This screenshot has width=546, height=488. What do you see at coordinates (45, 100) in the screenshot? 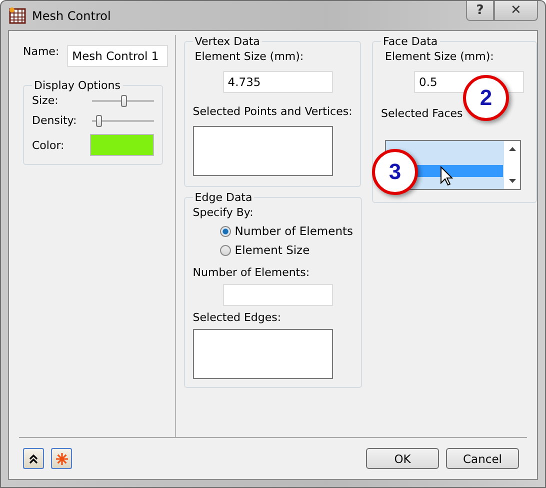
I see `slider-label: Size:` at bounding box center [45, 100].